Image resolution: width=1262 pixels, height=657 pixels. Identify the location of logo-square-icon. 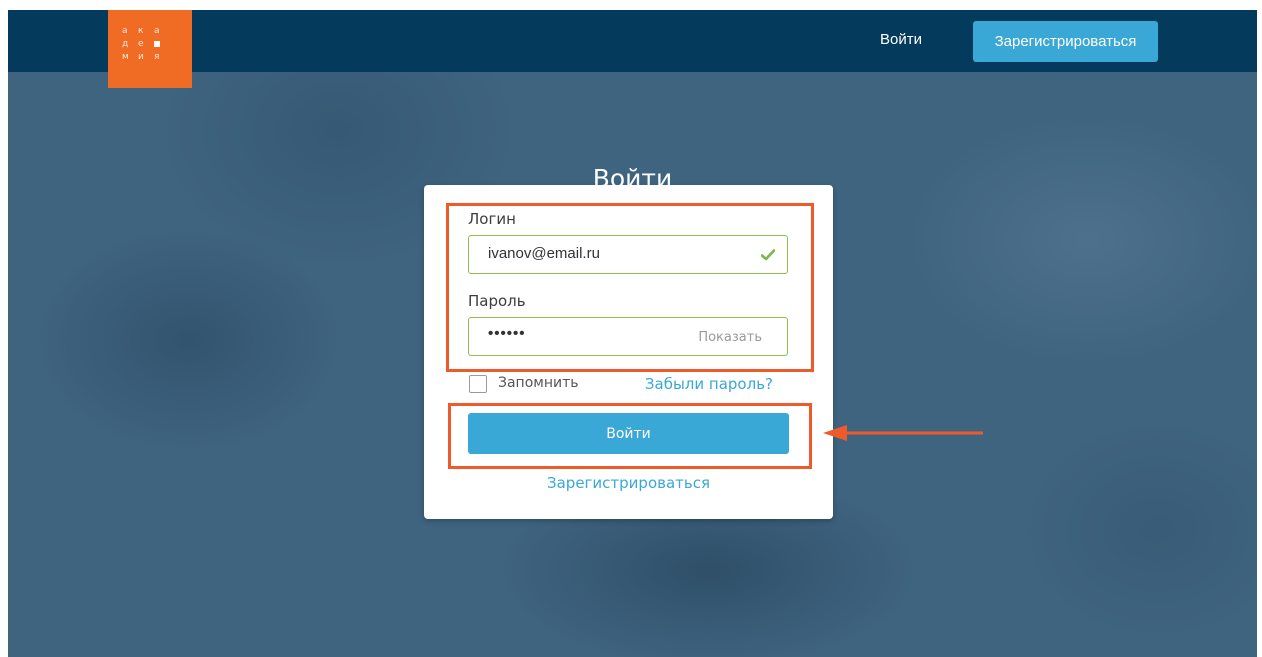
(157, 44).